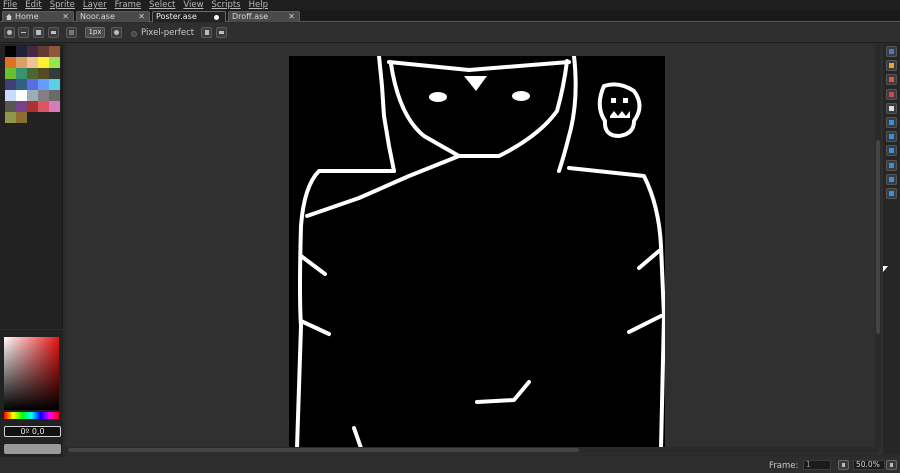 This screenshot has height=473, width=900. Describe the element at coordinates (891, 179) in the screenshot. I see `blur-tool-button` at that location.